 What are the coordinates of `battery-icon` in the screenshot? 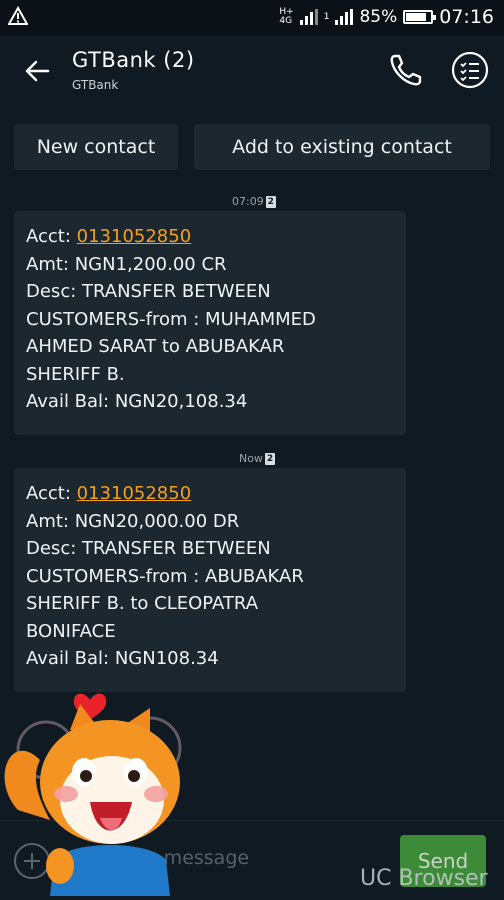 It's located at (420, 17).